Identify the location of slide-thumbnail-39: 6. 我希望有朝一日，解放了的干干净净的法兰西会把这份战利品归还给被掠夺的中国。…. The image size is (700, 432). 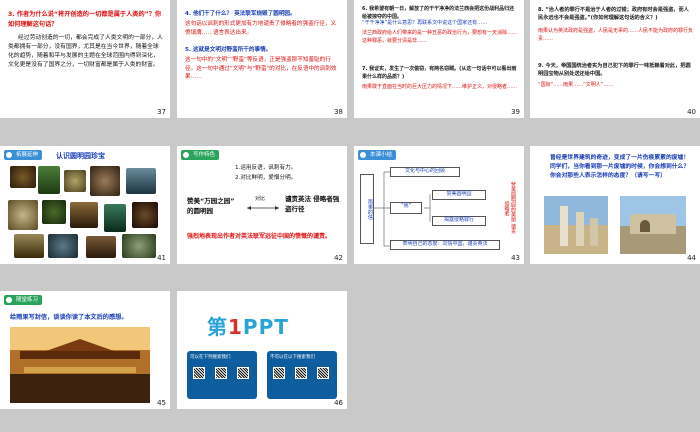
(439, 59).